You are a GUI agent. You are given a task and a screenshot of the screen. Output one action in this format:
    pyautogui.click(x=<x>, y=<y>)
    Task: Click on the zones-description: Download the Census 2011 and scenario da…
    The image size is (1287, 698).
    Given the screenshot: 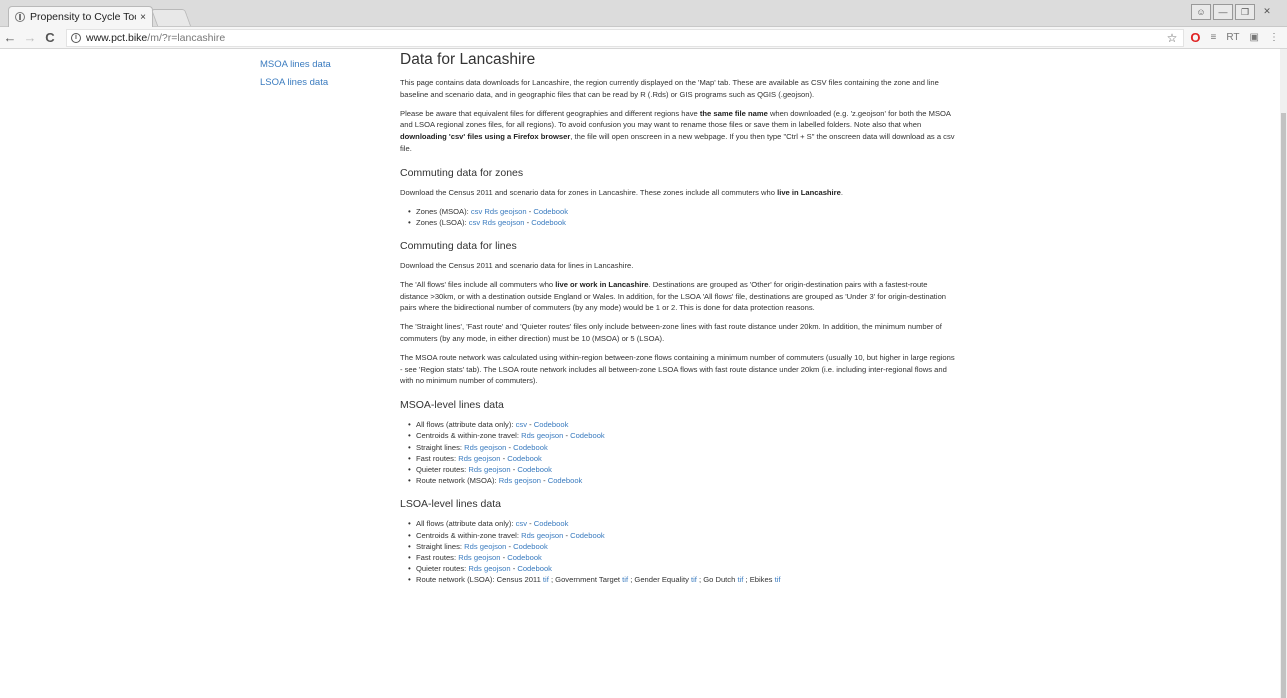 What is the action you would take?
    pyautogui.click(x=677, y=193)
    